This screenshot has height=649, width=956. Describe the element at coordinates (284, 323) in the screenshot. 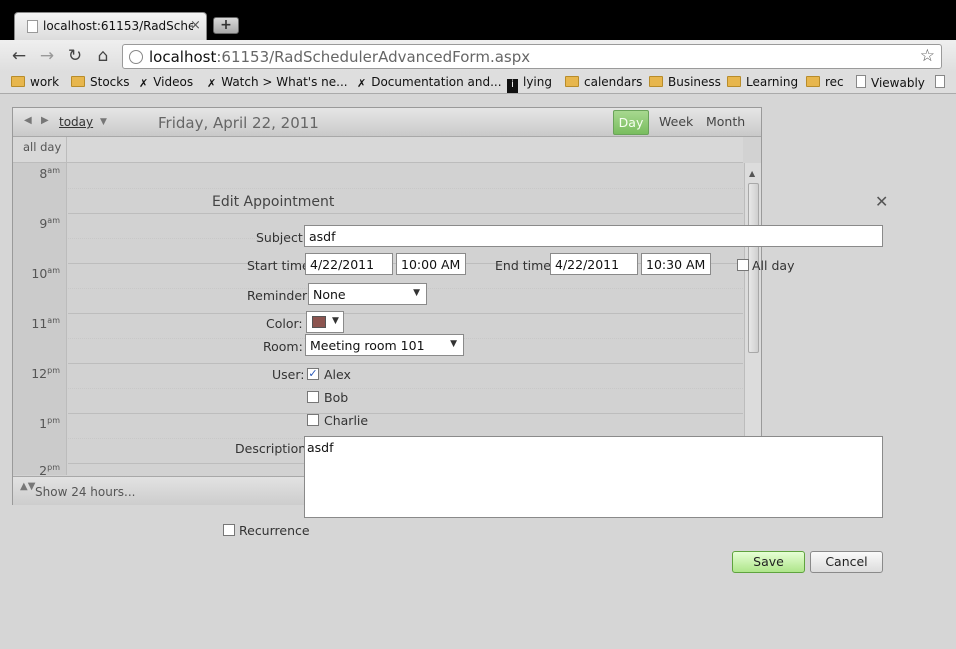

I see `color-label: Color:` at that location.